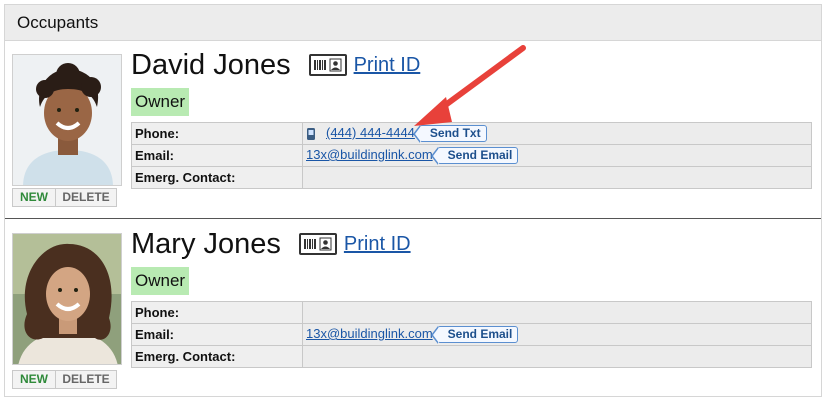 This screenshot has width=832, height=413. Describe the element at coordinates (413, 23) in the screenshot. I see `panel-title: Occupants` at that location.